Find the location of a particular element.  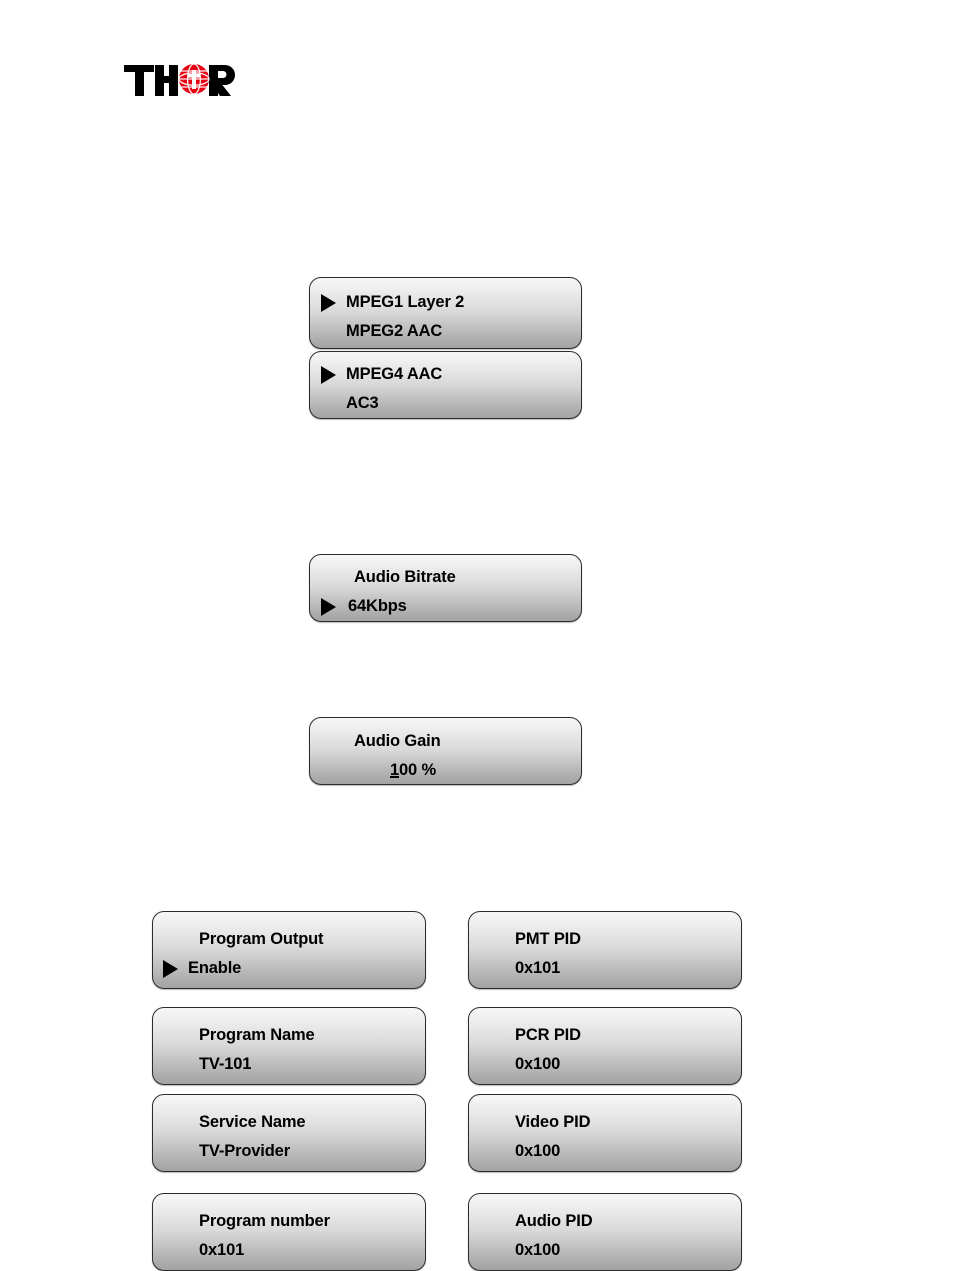

pmt-pid-value: 0x101 is located at coordinates (538, 968).